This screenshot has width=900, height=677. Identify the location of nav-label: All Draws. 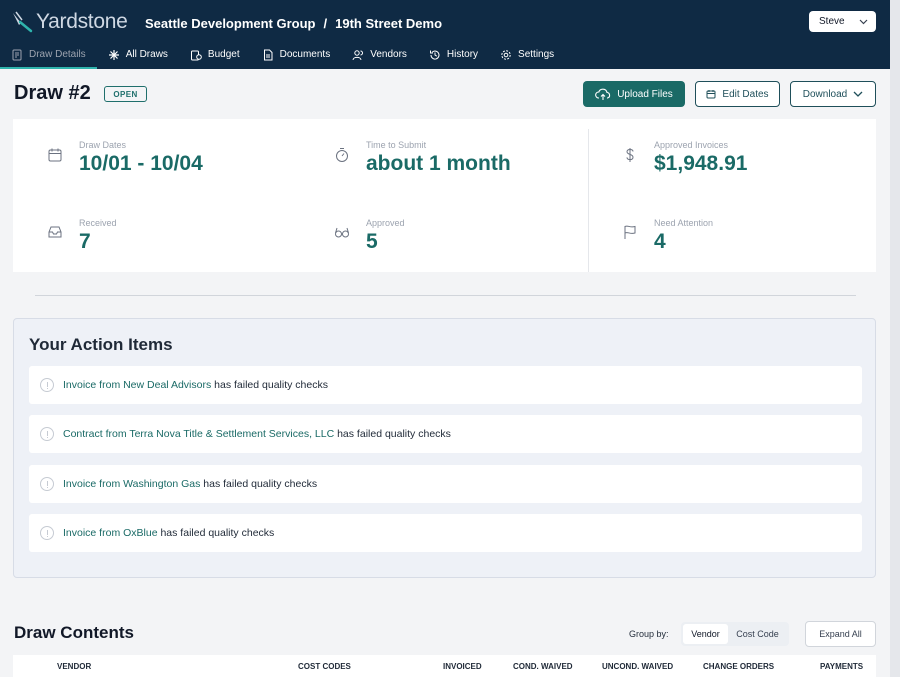
(146, 54).